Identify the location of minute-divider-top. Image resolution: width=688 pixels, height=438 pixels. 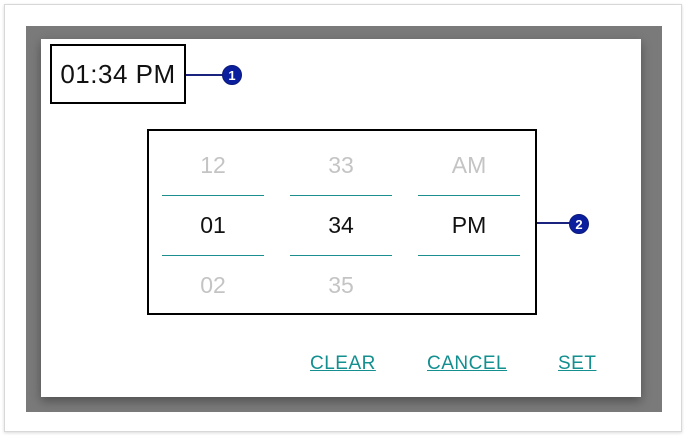
(341, 195).